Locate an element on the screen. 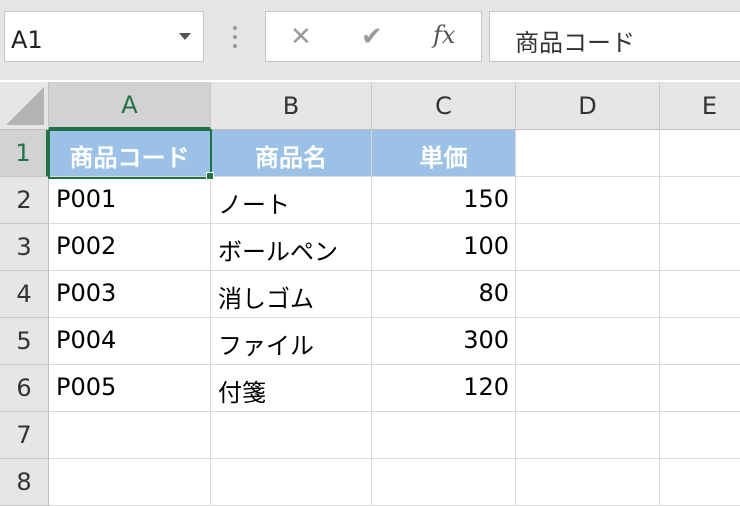 The image size is (740, 506). cell-e2 is located at coordinates (700, 200).